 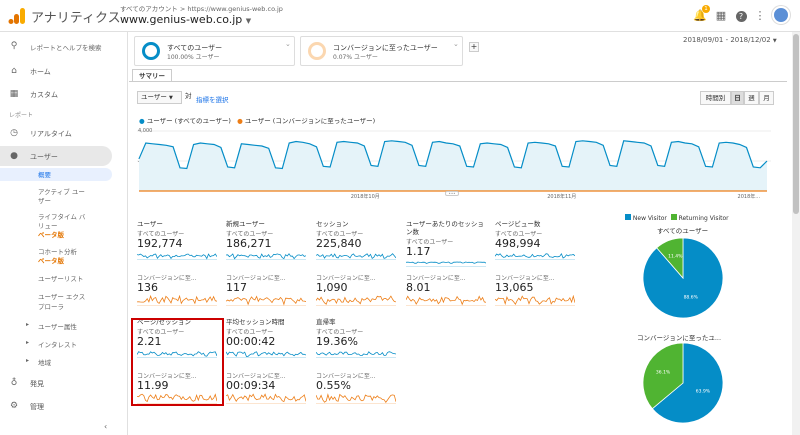 I want to click on sidebar-sub-active-users: アクティブ ユー, so click(x=61, y=192).